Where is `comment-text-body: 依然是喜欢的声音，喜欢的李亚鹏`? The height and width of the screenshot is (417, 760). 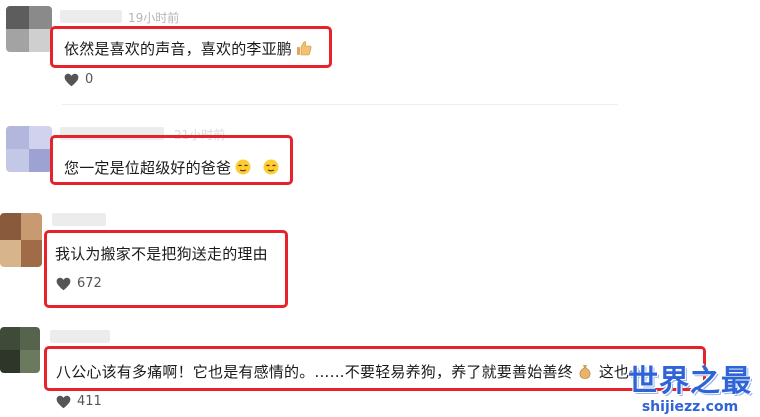 comment-text-body: 依然是喜欢的声音，喜欢的李亚鹏 is located at coordinates (178, 49).